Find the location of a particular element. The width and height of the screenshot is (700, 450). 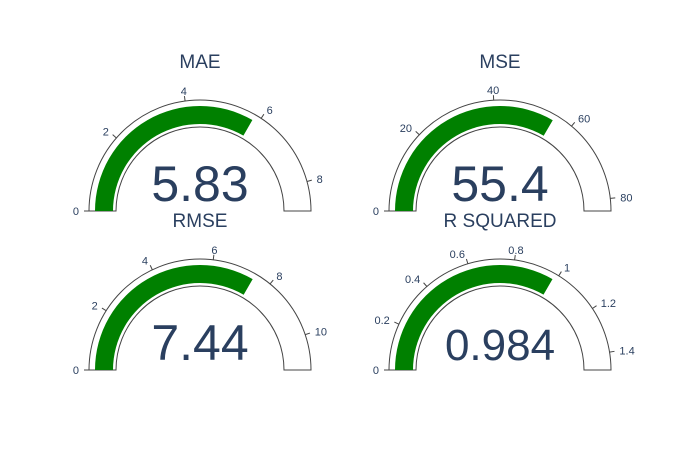

gauge-tick-label: 60 is located at coordinates (584, 119).